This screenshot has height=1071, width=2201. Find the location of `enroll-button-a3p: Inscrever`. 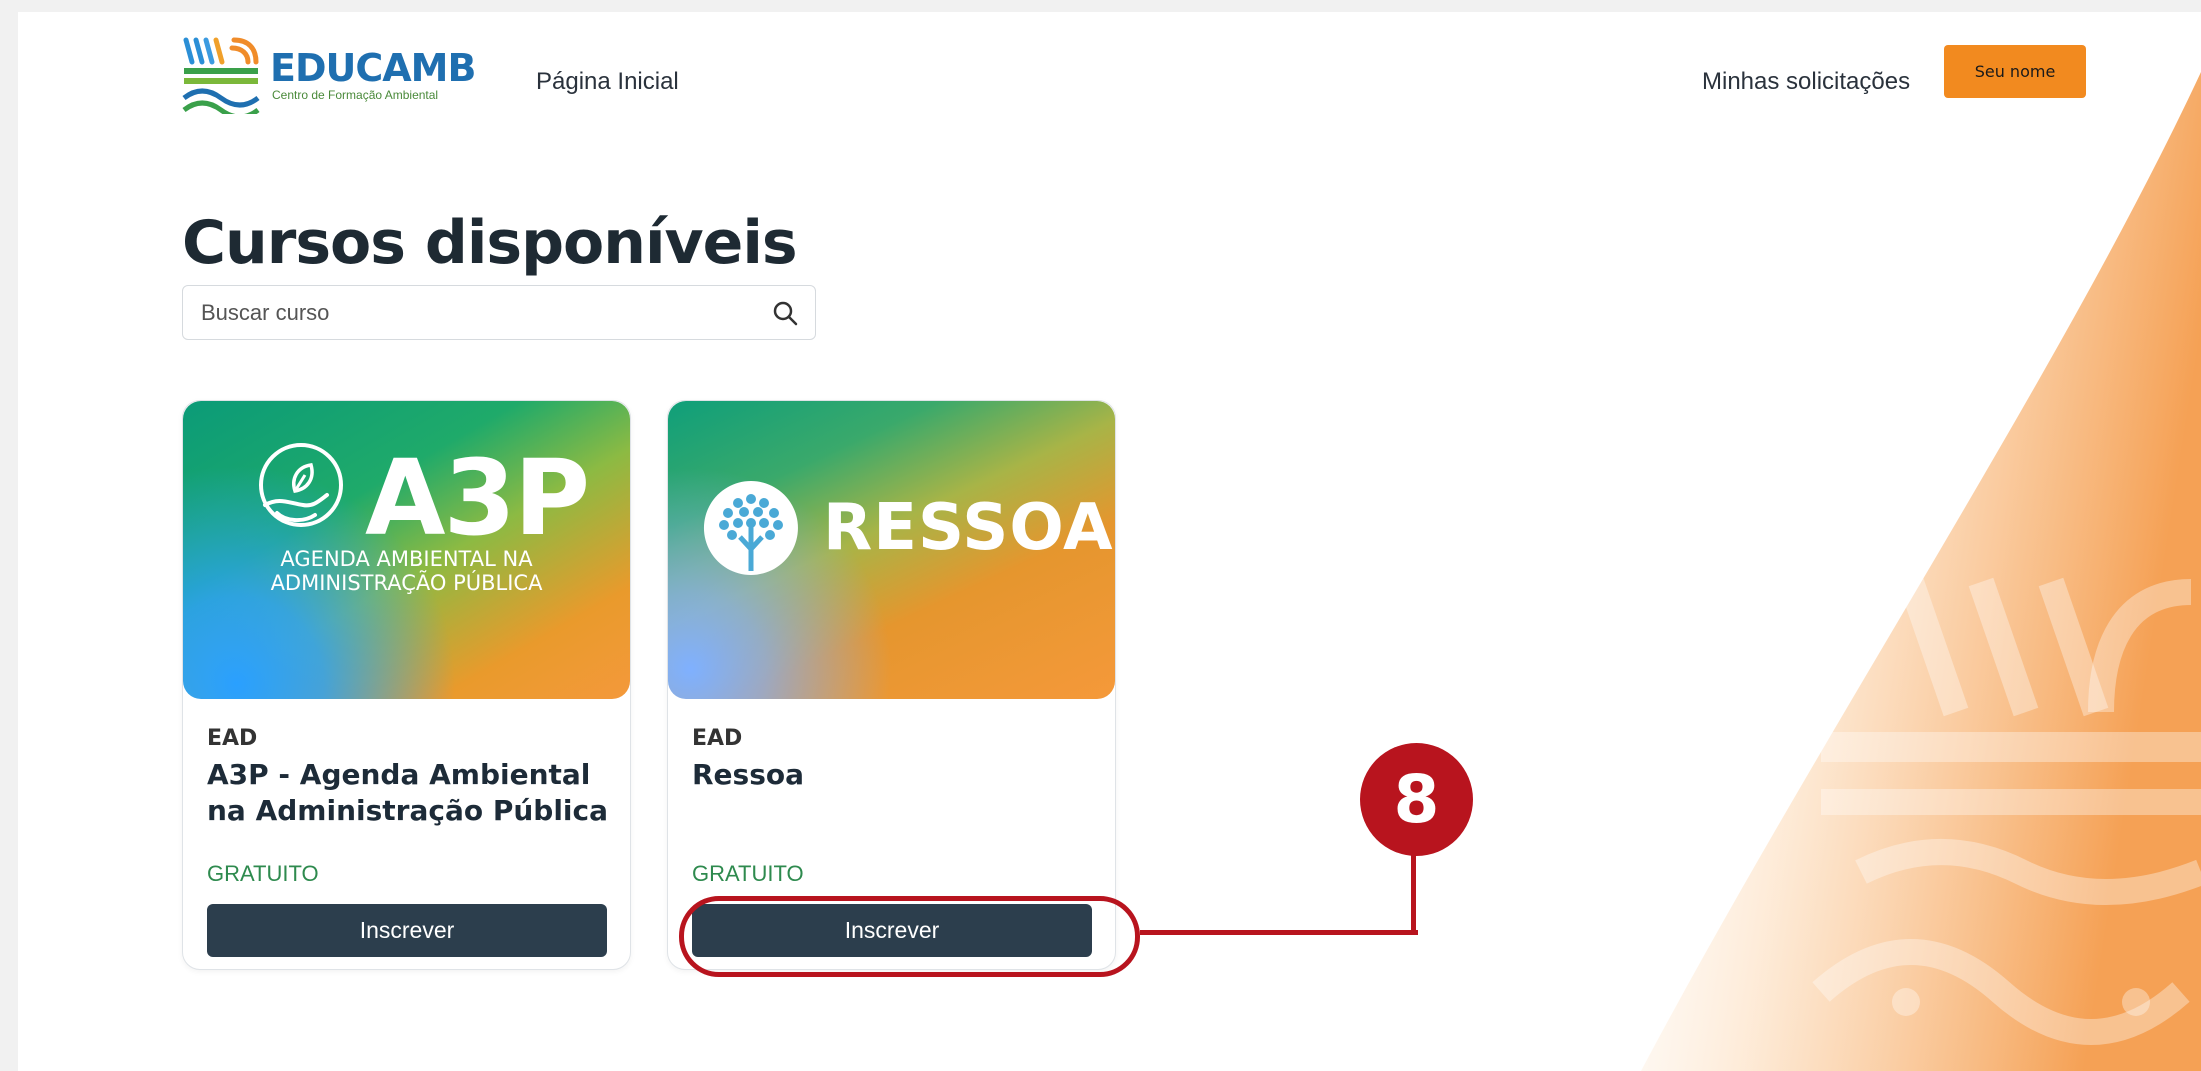

enroll-button-a3p: Inscrever is located at coordinates (407, 930).